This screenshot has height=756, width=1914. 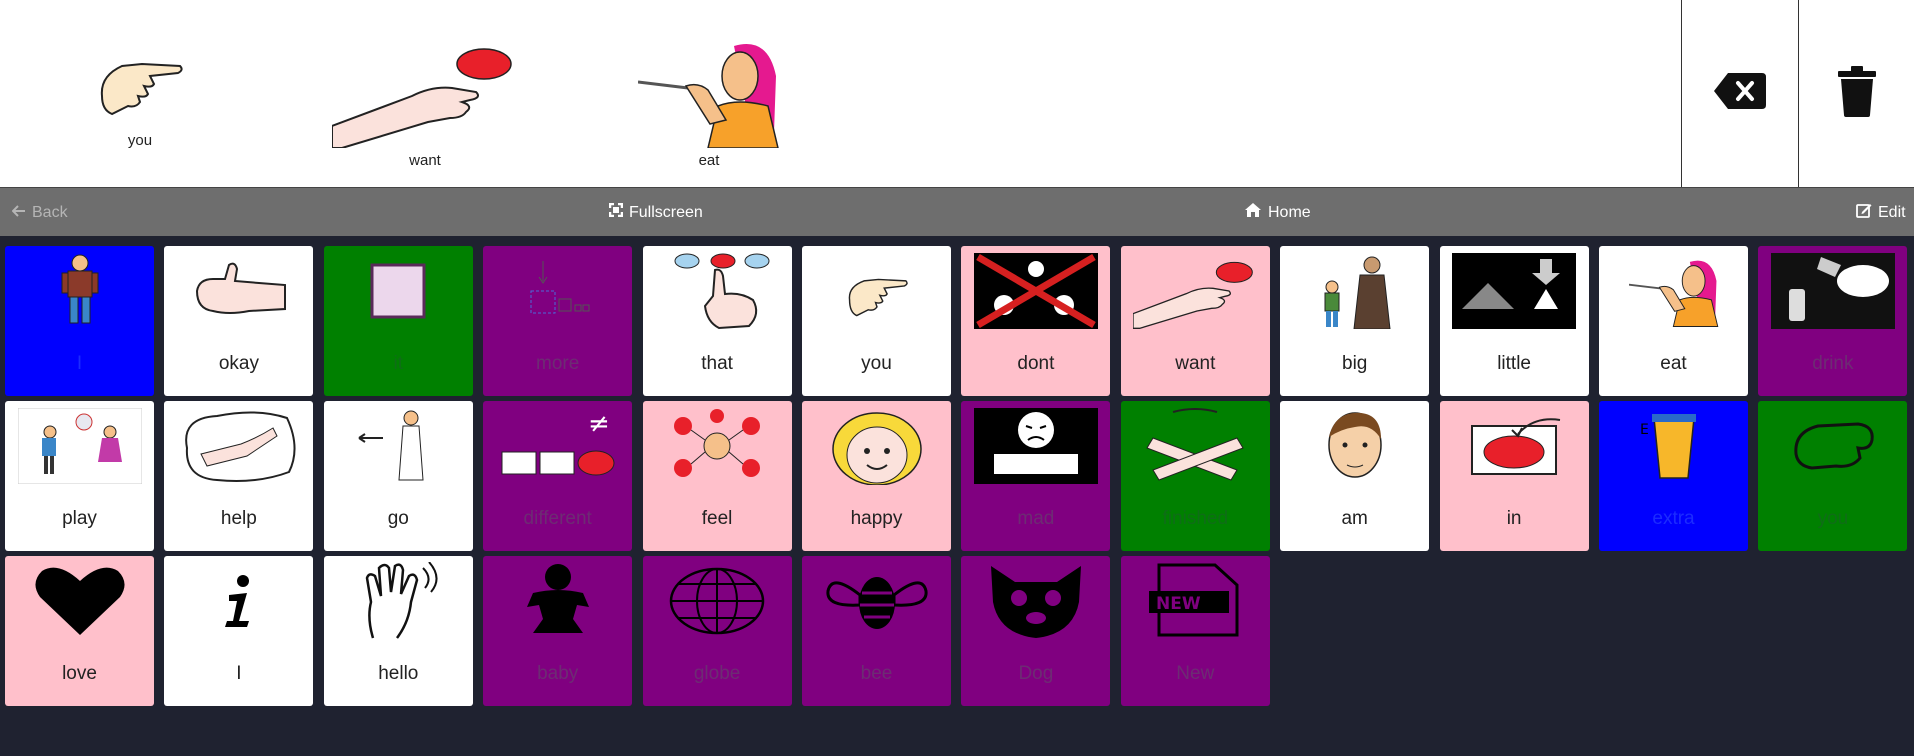 I want to click on back-button: Back, so click(x=39, y=212).